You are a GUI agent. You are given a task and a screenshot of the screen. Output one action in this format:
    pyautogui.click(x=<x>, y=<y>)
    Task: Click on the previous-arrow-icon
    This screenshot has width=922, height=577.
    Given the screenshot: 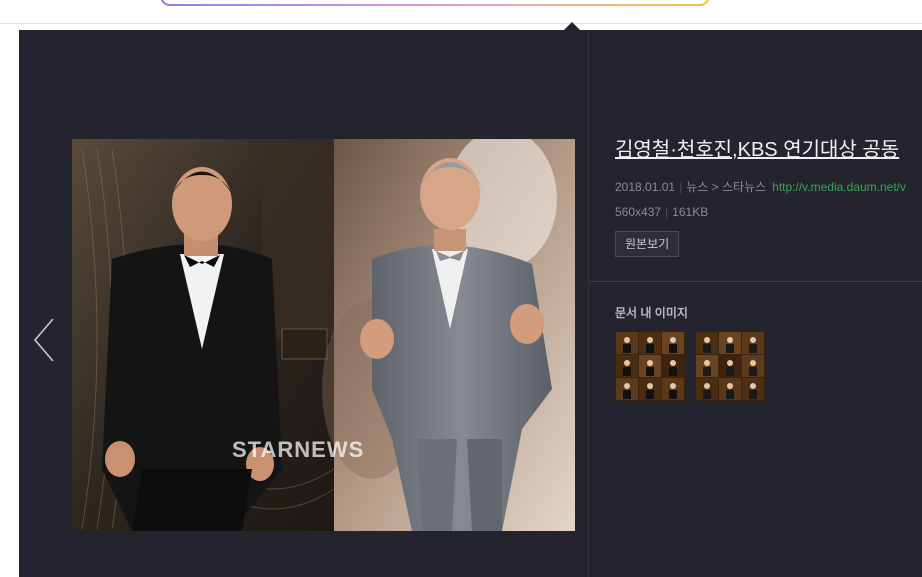 What is the action you would take?
    pyautogui.click(x=46, y=340)
    